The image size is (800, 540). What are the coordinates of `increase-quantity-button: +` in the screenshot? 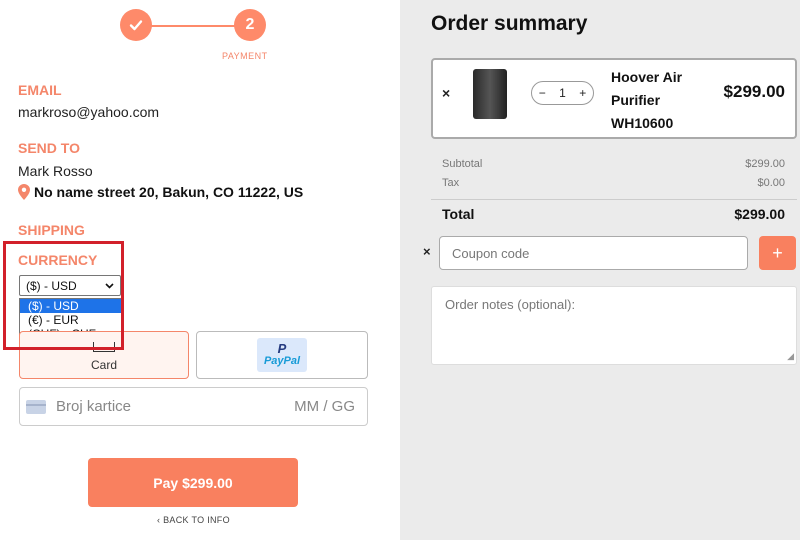 It's located at (582, 93).